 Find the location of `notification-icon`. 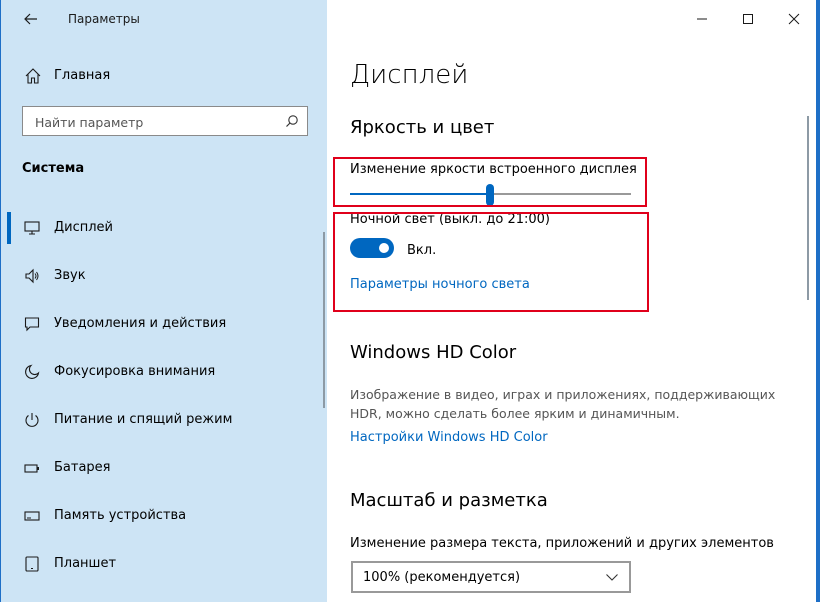

notification-icon is located at coordinates (32, 324).